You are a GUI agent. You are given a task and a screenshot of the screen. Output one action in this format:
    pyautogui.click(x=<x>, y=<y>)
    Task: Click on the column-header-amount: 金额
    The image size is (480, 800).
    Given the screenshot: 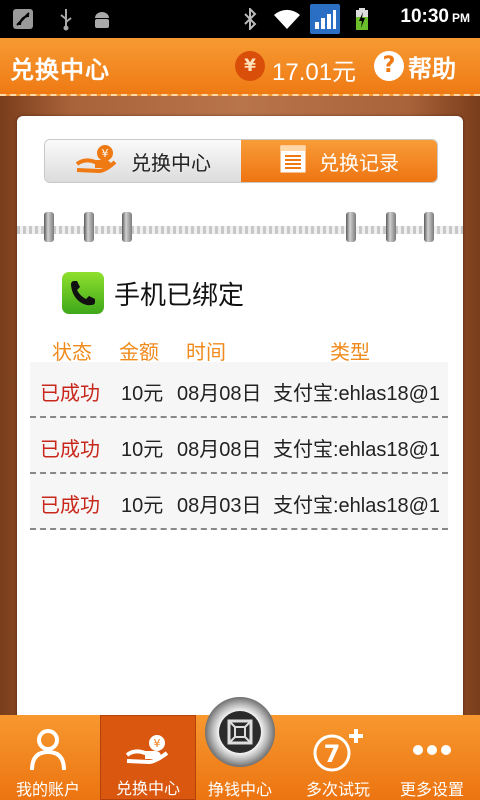 What is the action you would take?
    pyautogui.click(x=139, y=352)
    